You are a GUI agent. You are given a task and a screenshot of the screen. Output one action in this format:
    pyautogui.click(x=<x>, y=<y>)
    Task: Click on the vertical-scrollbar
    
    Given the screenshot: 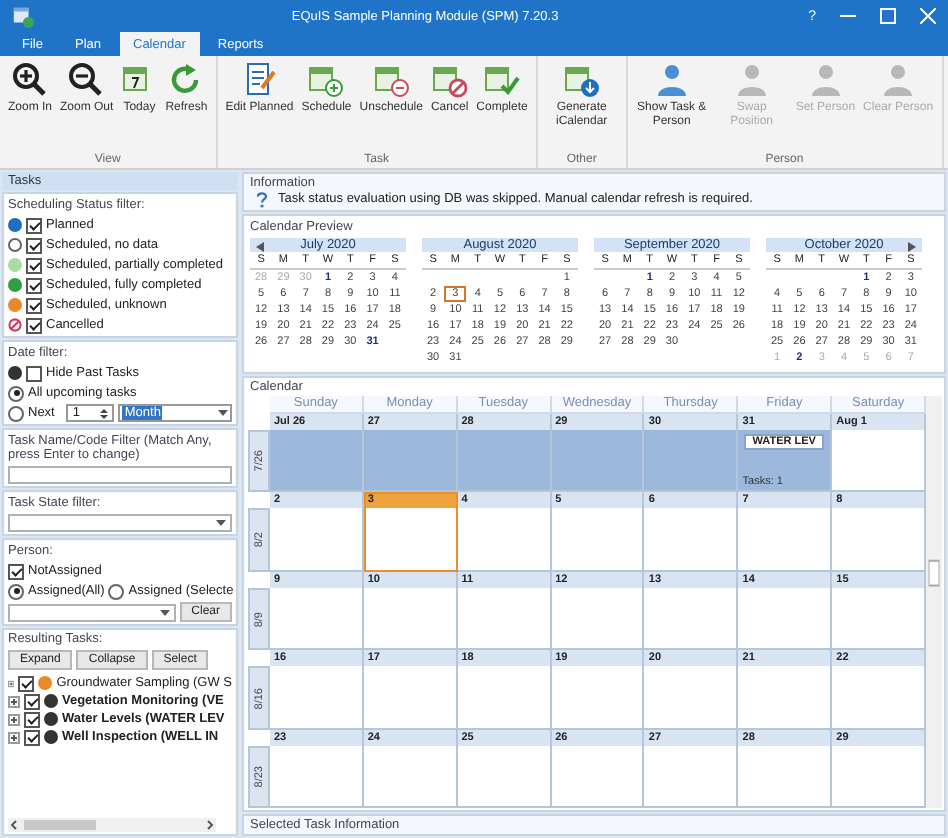 What is the action you would take?
    pyautogui.click(x=934, y=602)
    